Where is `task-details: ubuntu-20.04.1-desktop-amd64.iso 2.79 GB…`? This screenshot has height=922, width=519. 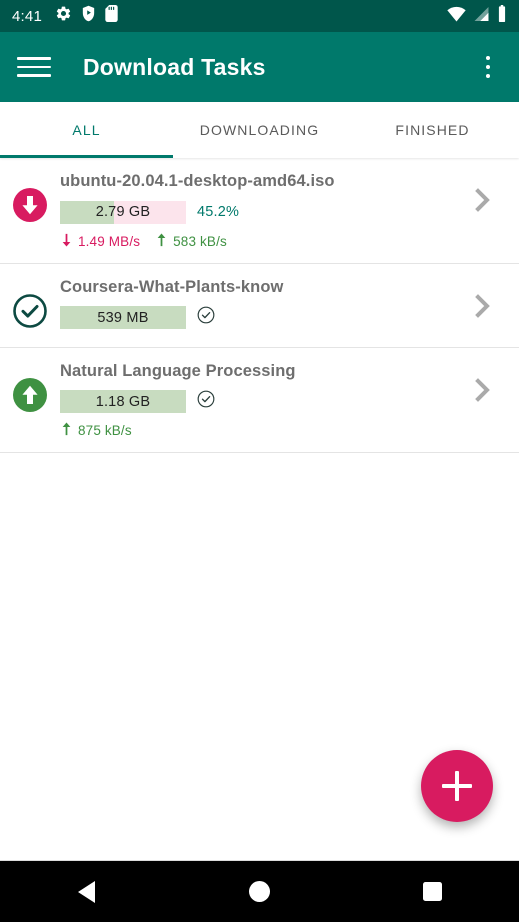 task-details: ubuntu-20.04.1-desktop-amd64.iso 2.79 GB… is located at coordinates (256, 210).